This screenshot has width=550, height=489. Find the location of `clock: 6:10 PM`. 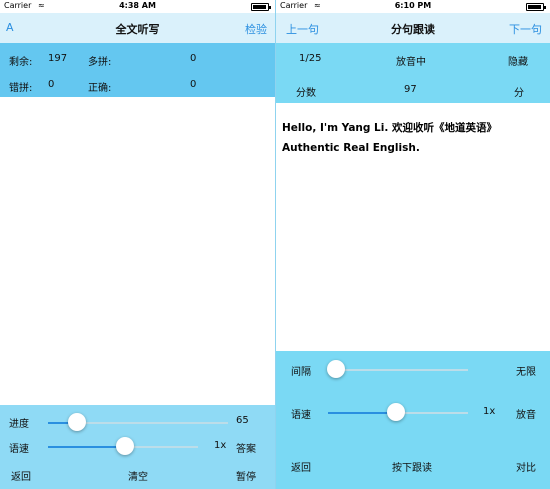

clock: 6:10 PM is located at coordinates (413, 5).